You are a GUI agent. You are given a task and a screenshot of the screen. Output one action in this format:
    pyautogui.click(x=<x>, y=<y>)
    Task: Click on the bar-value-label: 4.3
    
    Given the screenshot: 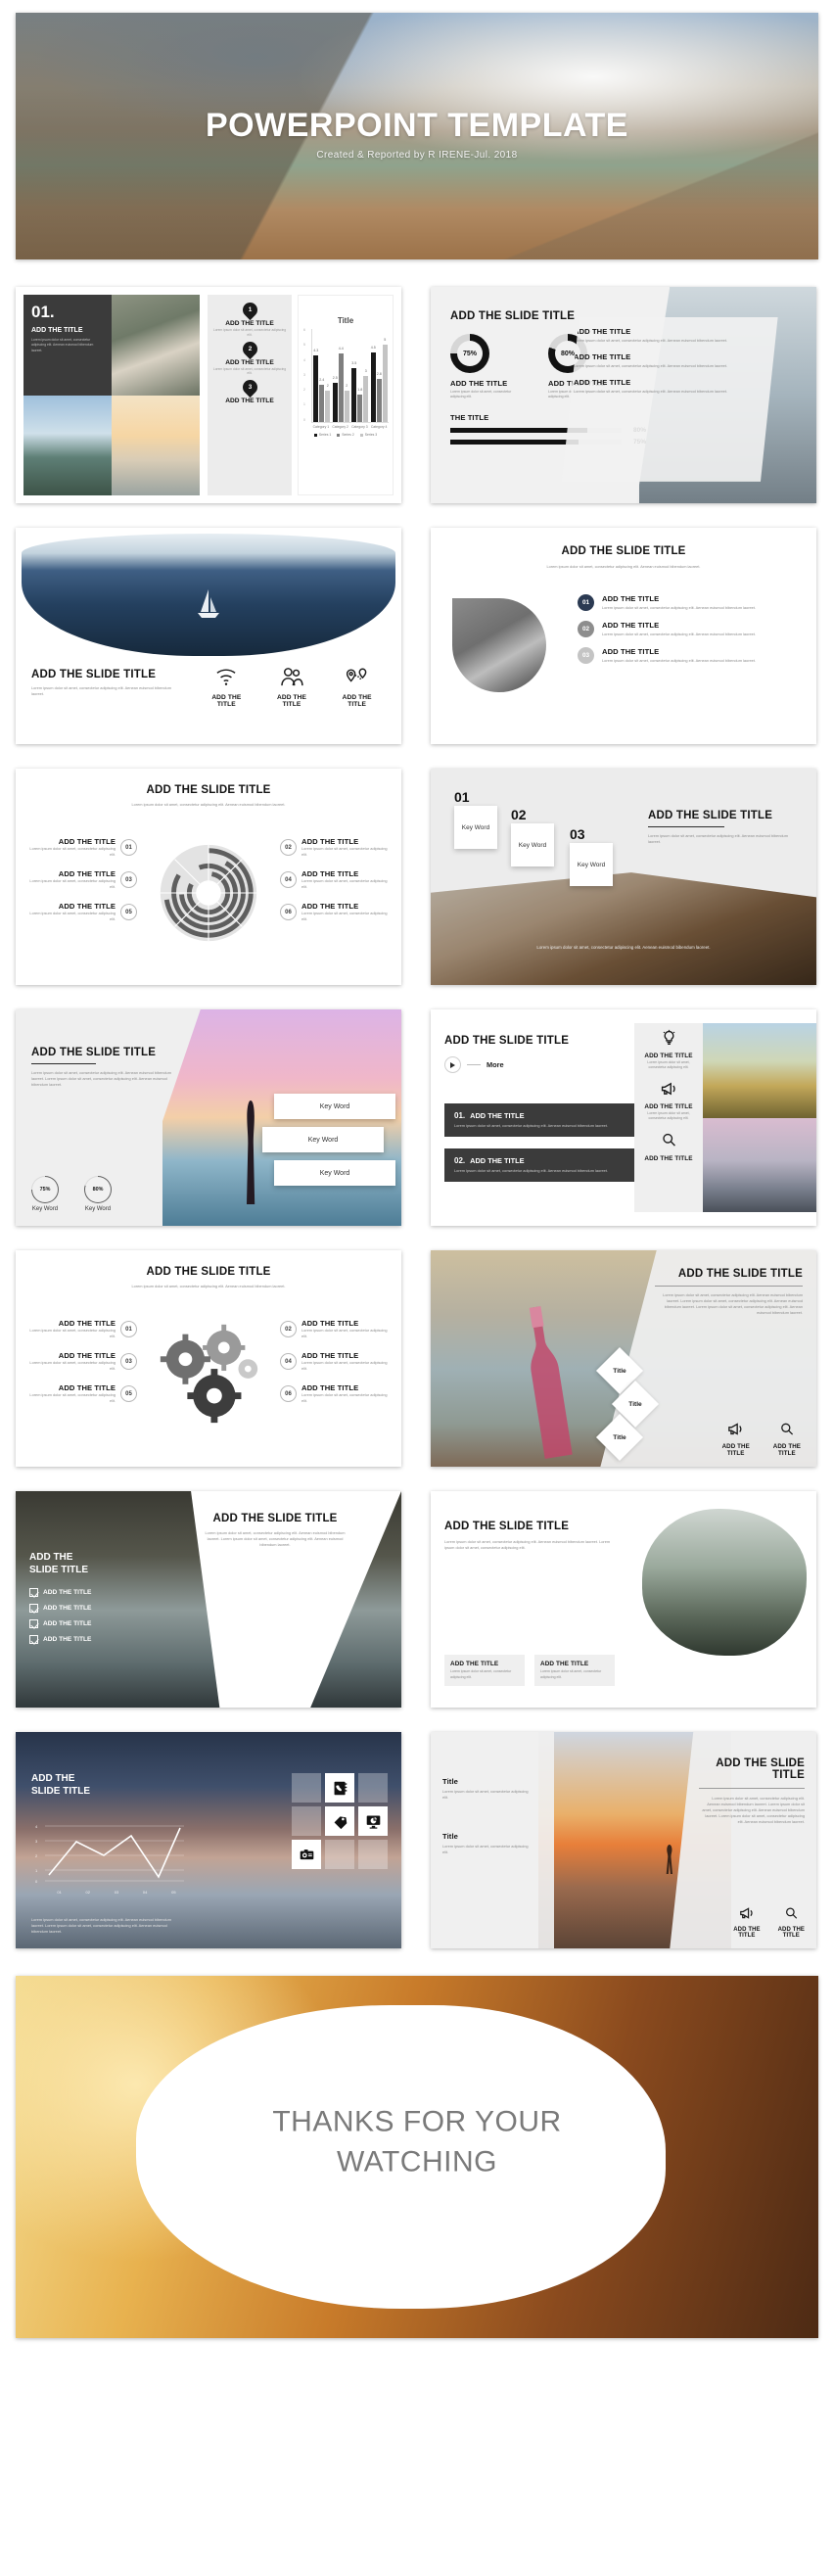 What is the action you would take?
    pyautogui.click(x=316, y=350)
    